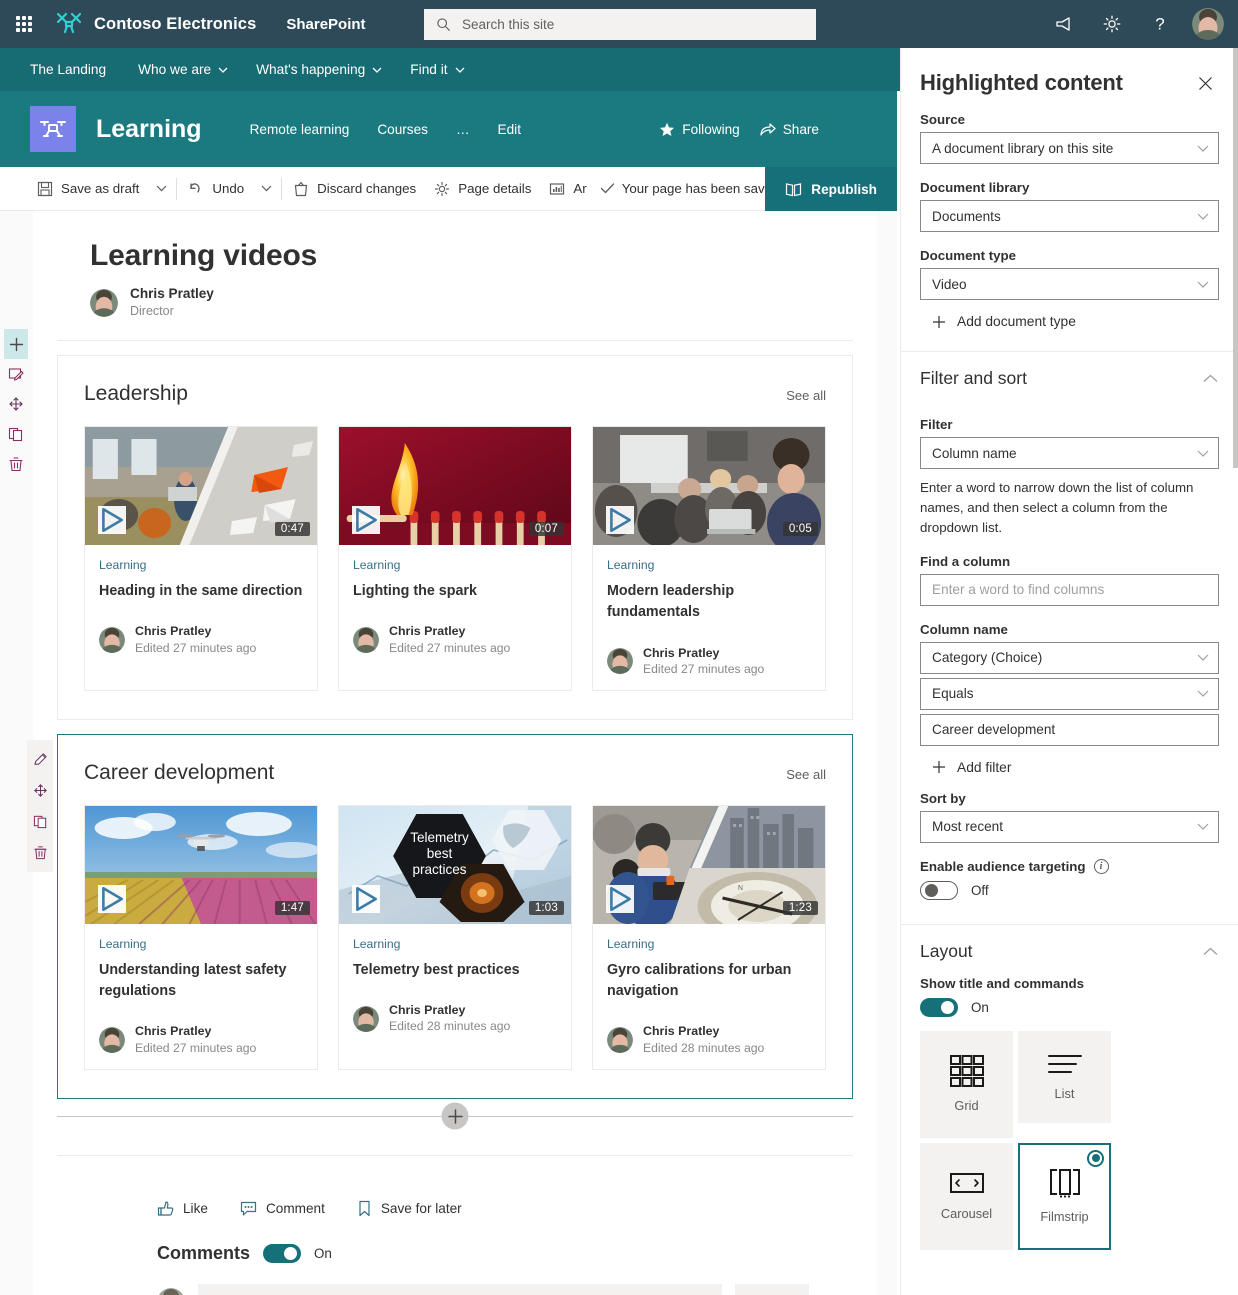 The image size is (1238, 1295). I want to click on video-thumbnail: 0:05, so click(709, 486).